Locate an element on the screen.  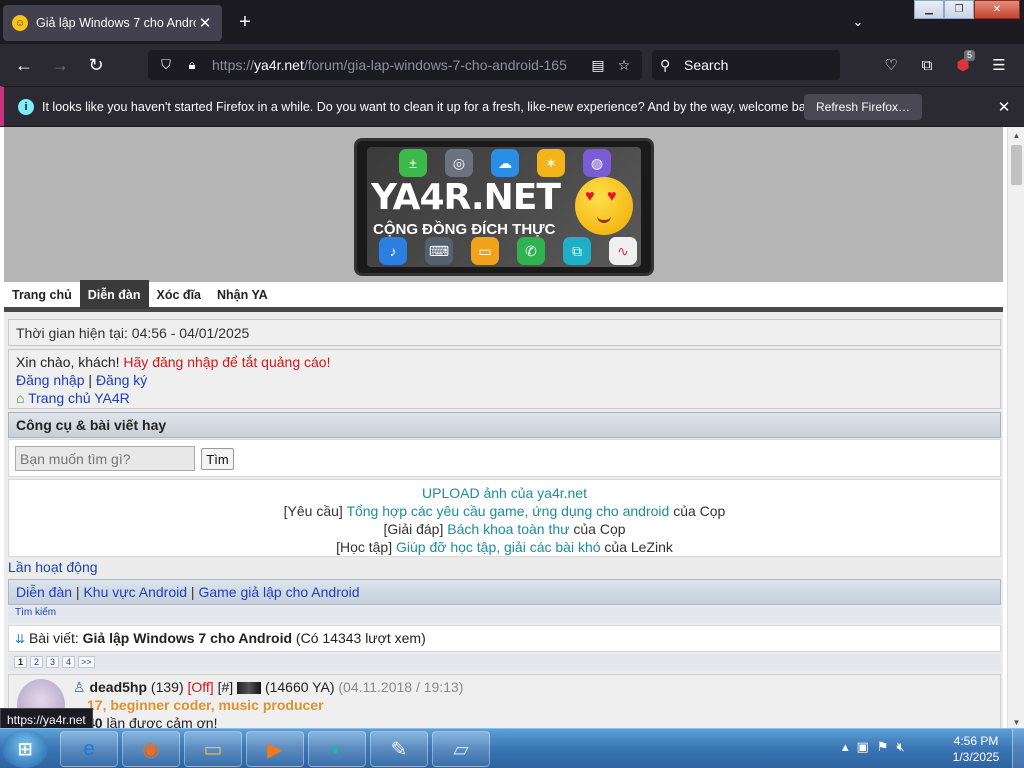
topic-title: Giả lập Windows 7 cho Android is located at coordinates (187, 638).